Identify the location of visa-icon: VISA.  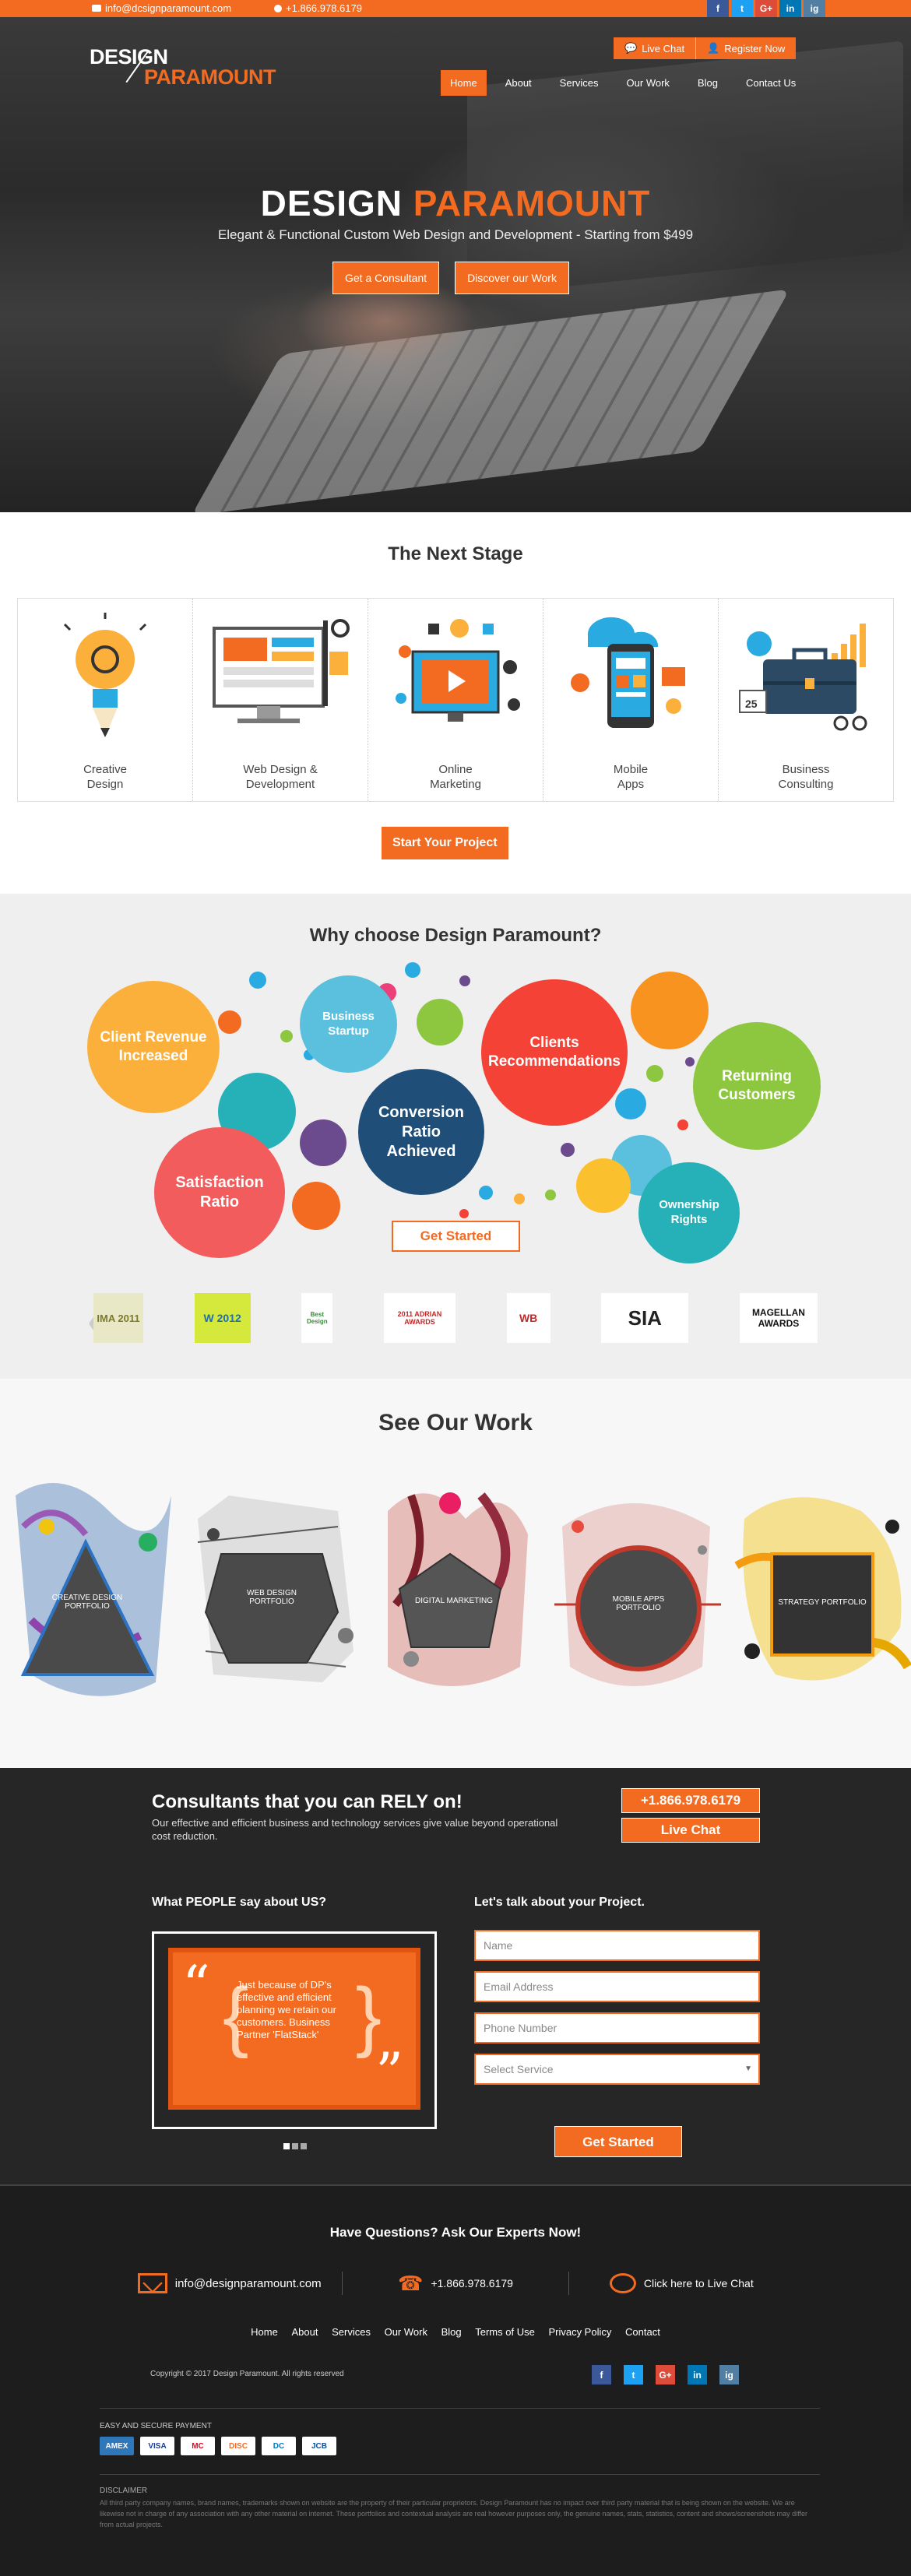
(157, 2446).